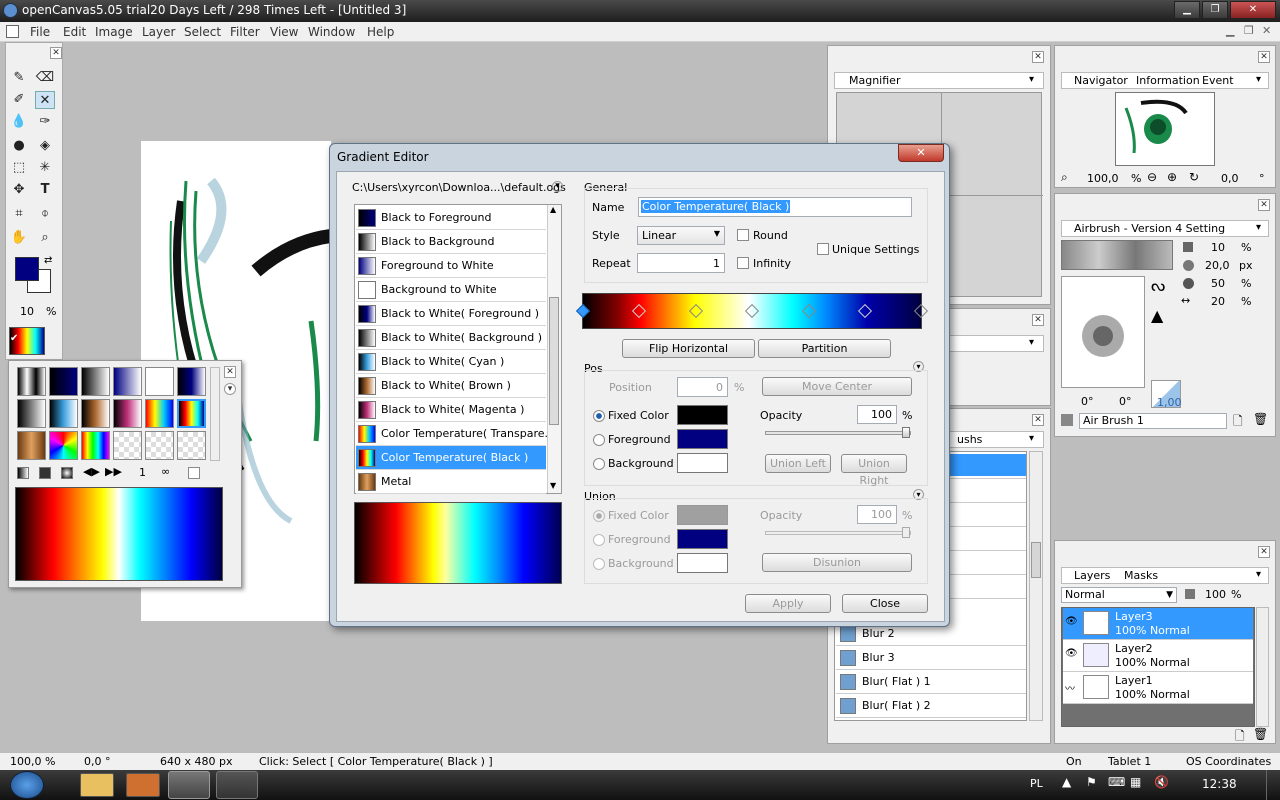 The height and width of the screenshot is (800, 1280). Describe the element at coordinates (19, 168) in the screenshot. I see `select-rect-icon: ⬚` at that location.